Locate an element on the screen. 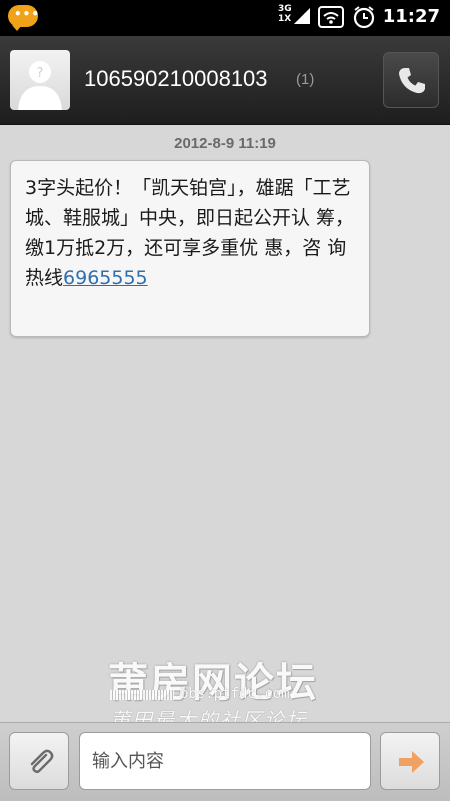  message-input is located at coordinates (225, 761).